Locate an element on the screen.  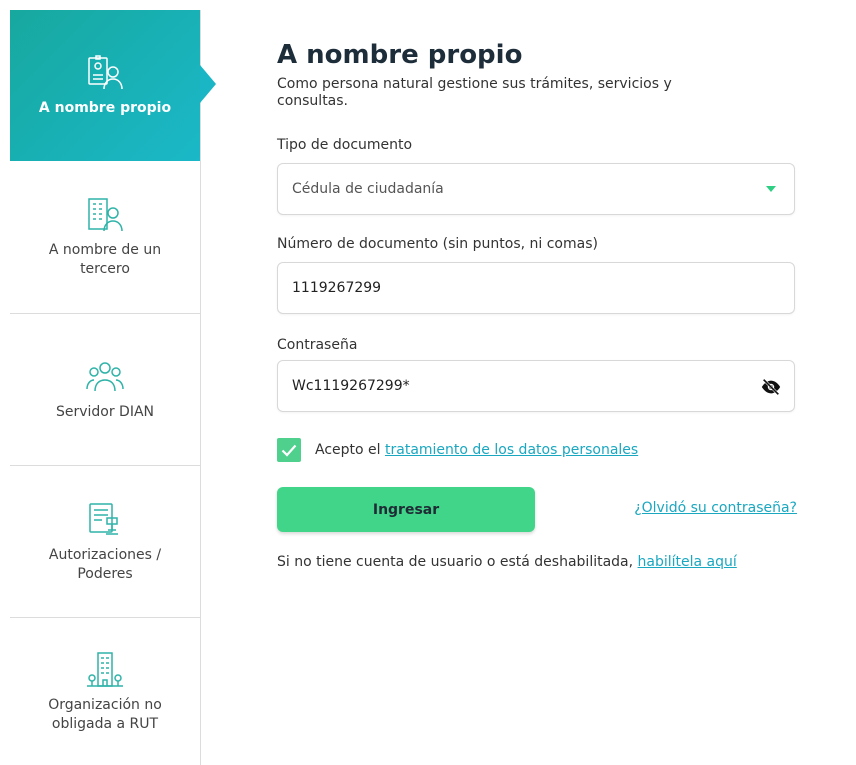
sidebar-item-servidor-dian: Servidor DIAN is located at coordinates (105, 390).